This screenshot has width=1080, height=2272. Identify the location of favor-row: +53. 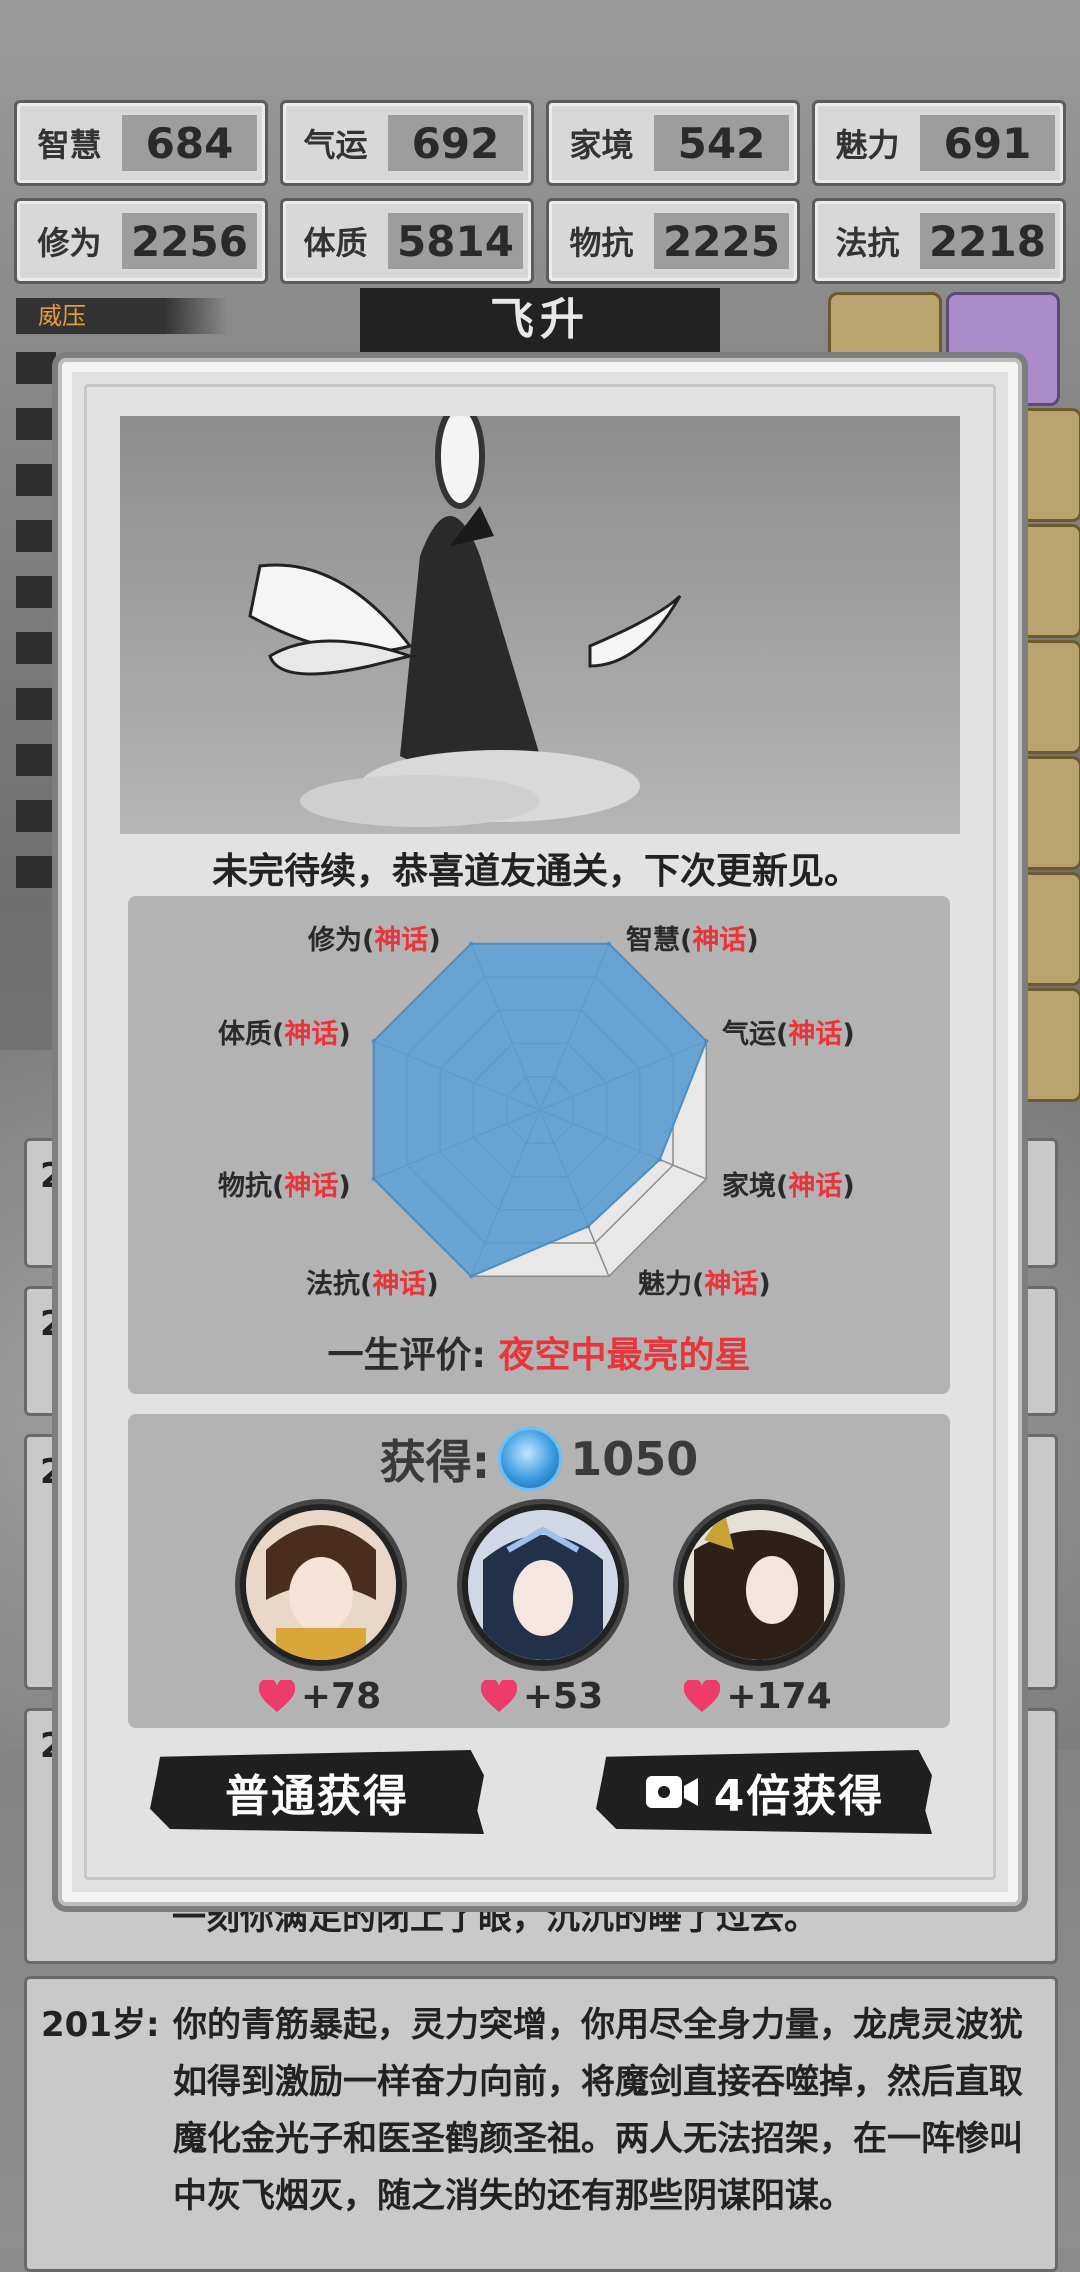
(542, 1696).